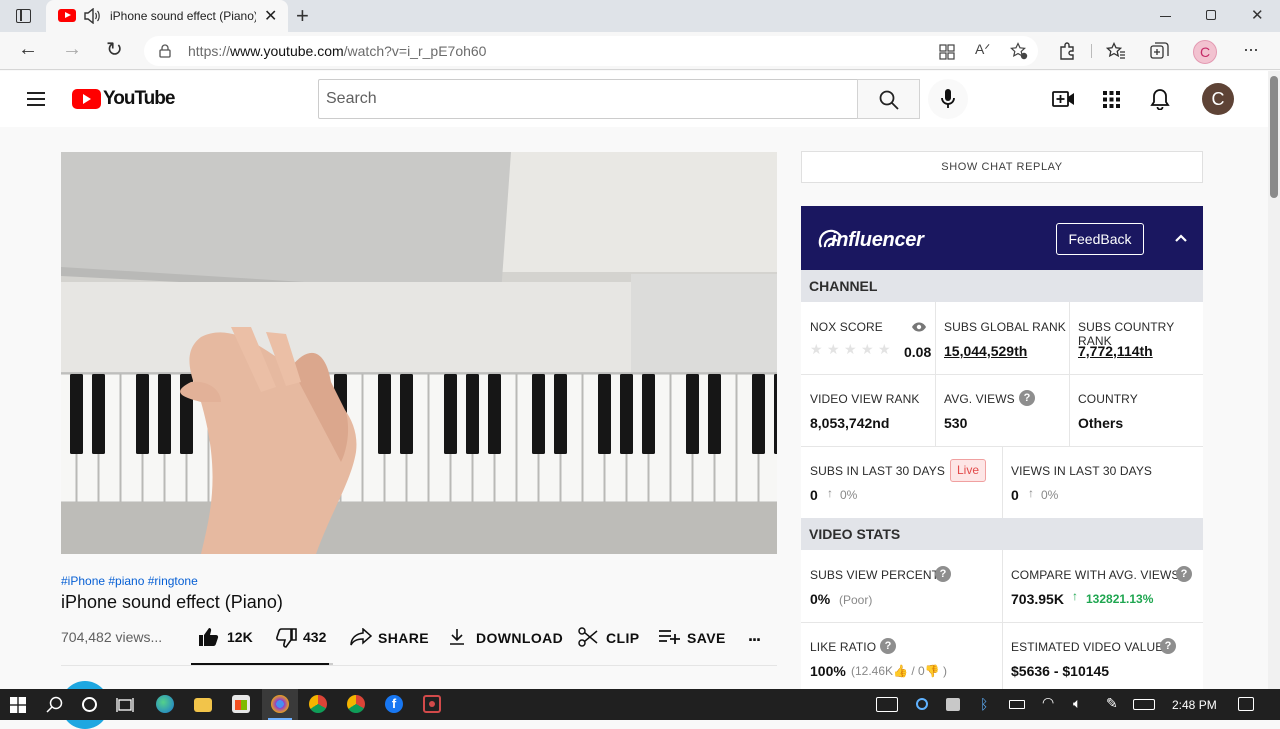 The image size is (1280, 729). What do you see at coordinates (72, 49) in the screenshot?
I see `forward-icon: →` at bounding box center [72, 49].